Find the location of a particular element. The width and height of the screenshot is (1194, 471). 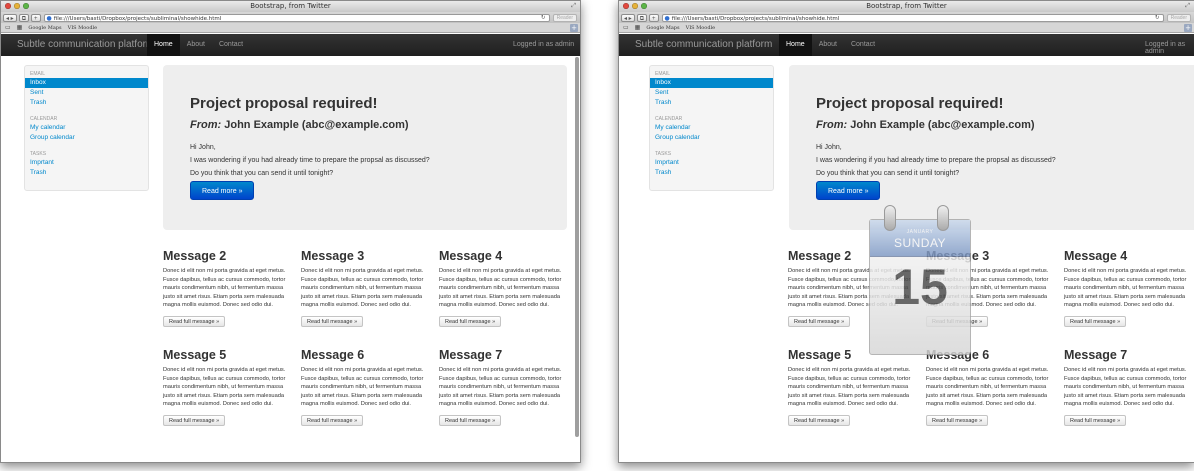

window-title: Bootstrap, from Twitter is located at coordinates (906, 6).